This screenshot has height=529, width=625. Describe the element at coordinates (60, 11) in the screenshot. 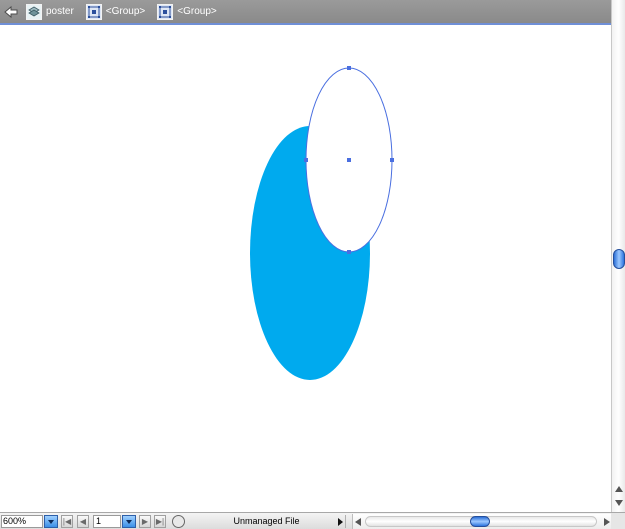

I see `breadcrumb-label: poster` at that location.